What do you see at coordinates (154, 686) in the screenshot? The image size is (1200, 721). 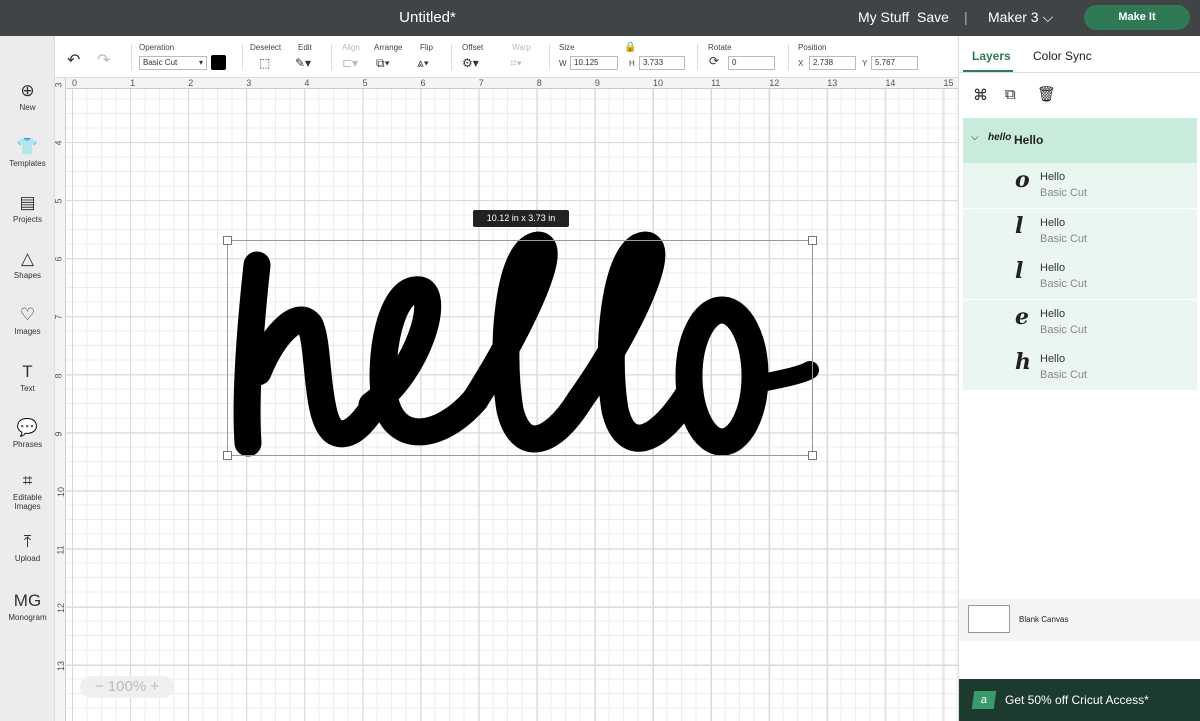 I see `zoom-in-button: +` at bounding box center [154, 686].